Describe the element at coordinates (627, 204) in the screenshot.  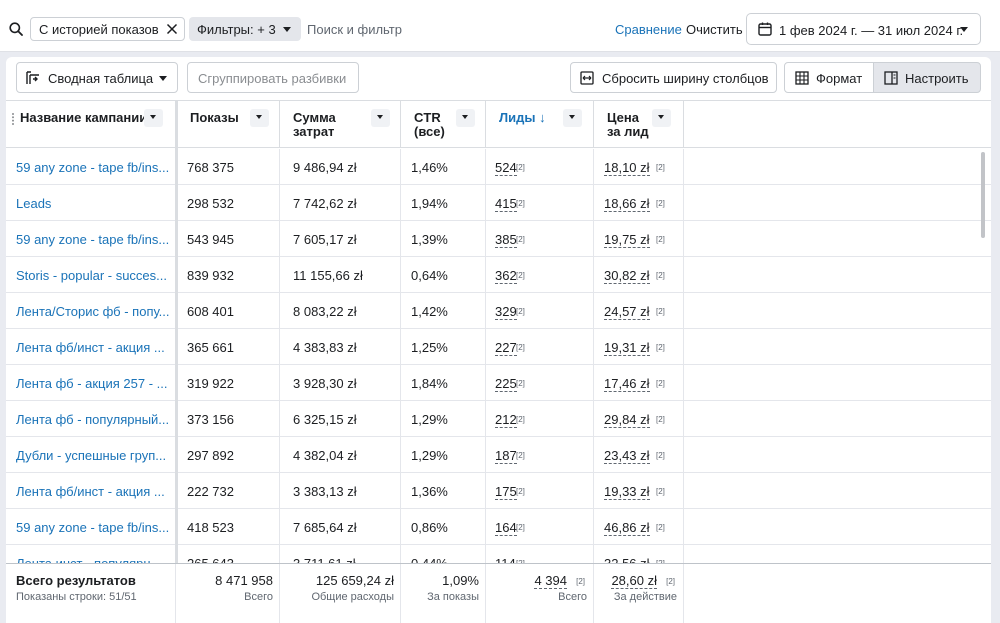
I see `cost-per-lead-value: 18,66 zł` at that location.